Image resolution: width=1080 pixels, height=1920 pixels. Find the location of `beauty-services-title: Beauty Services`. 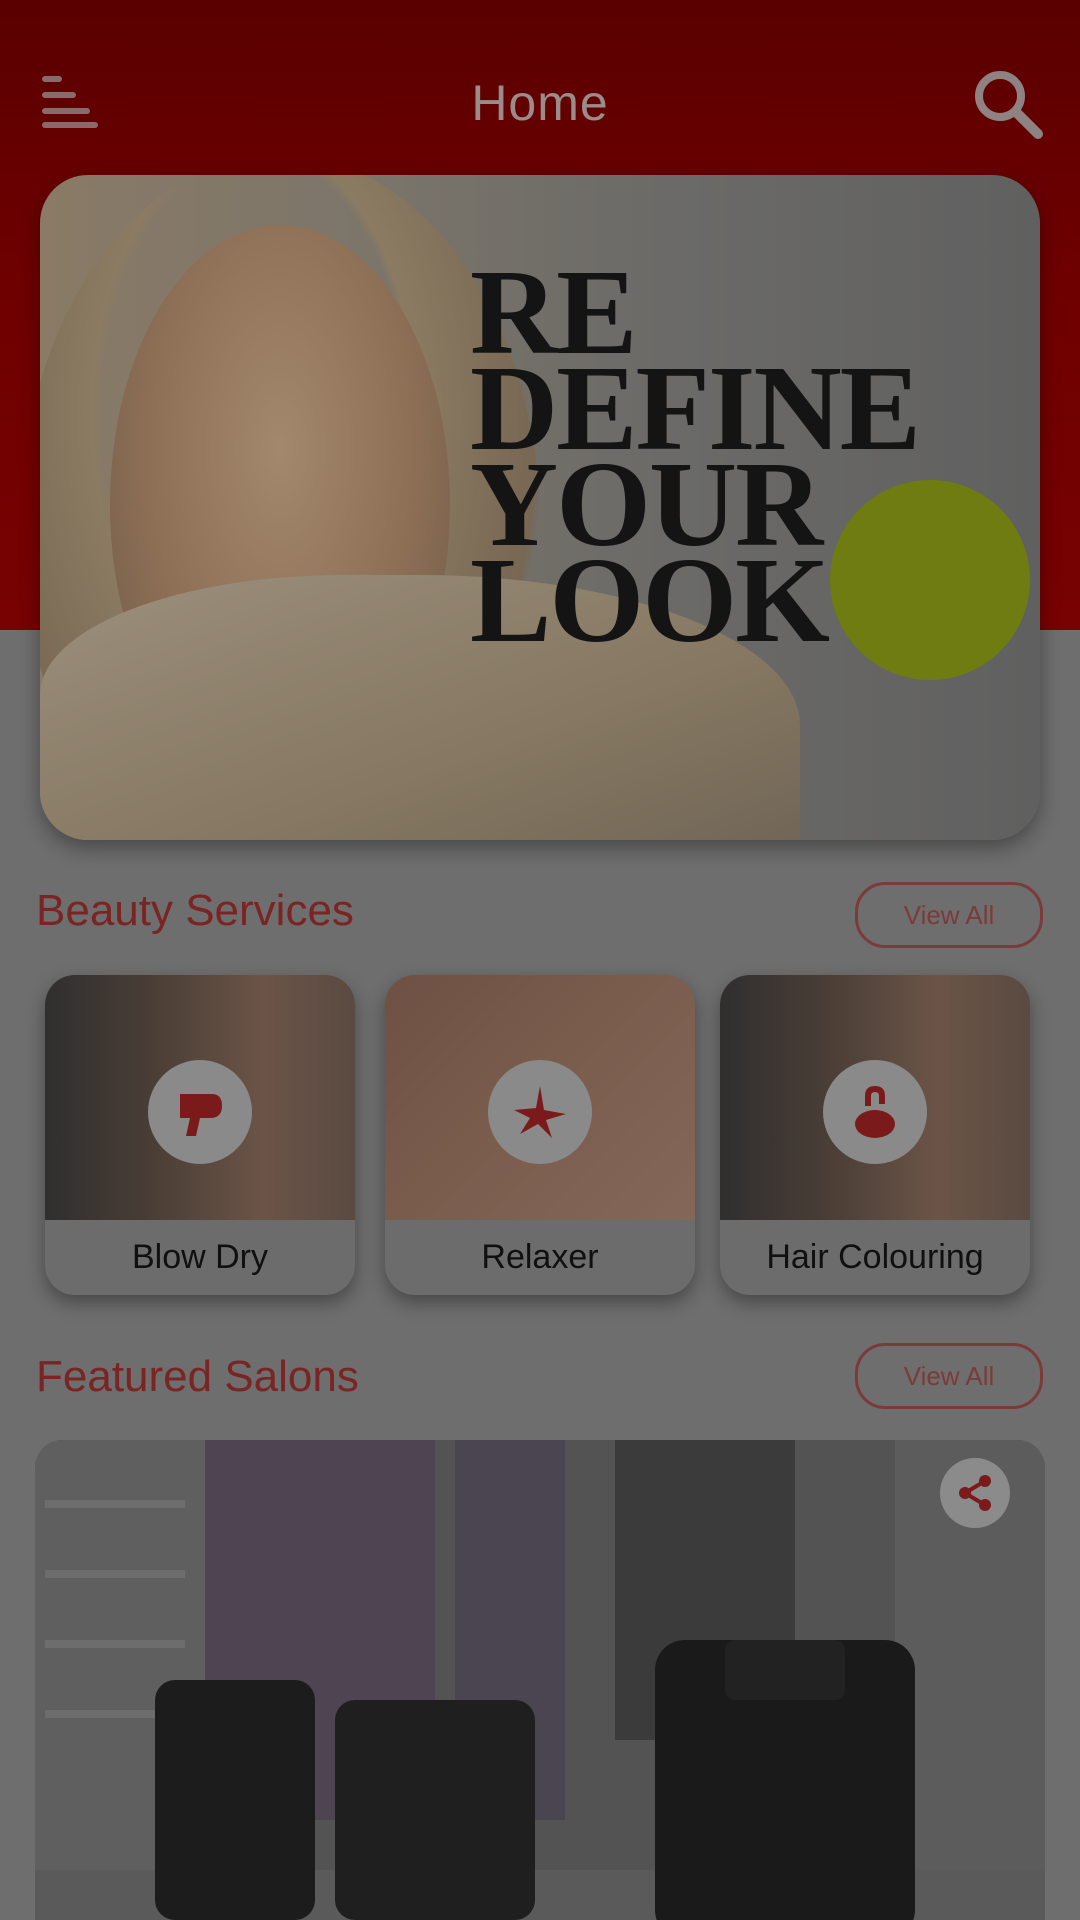

beauty-services-title: Beauty Services is located at coordinates (195, 910).